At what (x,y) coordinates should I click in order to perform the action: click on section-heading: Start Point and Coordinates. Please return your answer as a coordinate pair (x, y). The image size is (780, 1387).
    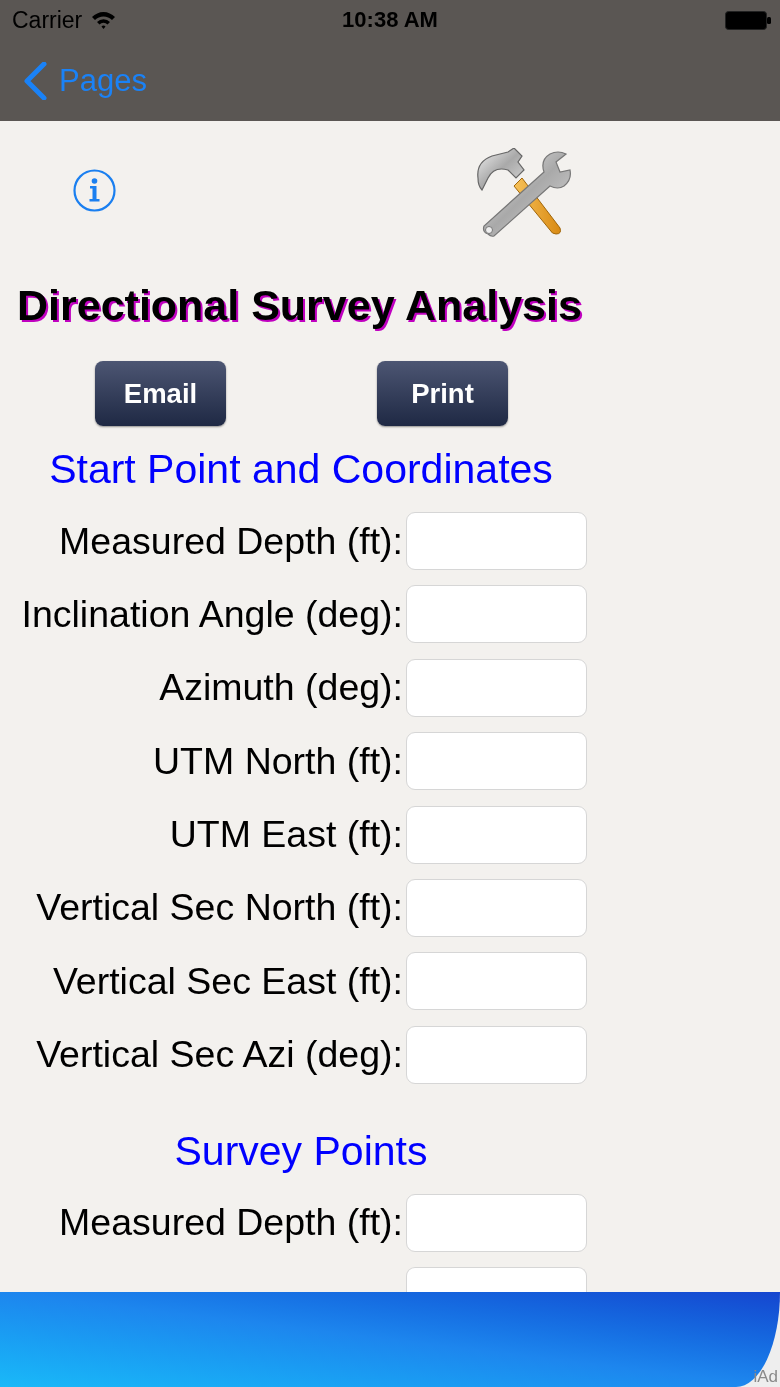
    Looking at the image, I should click on (301, 469).